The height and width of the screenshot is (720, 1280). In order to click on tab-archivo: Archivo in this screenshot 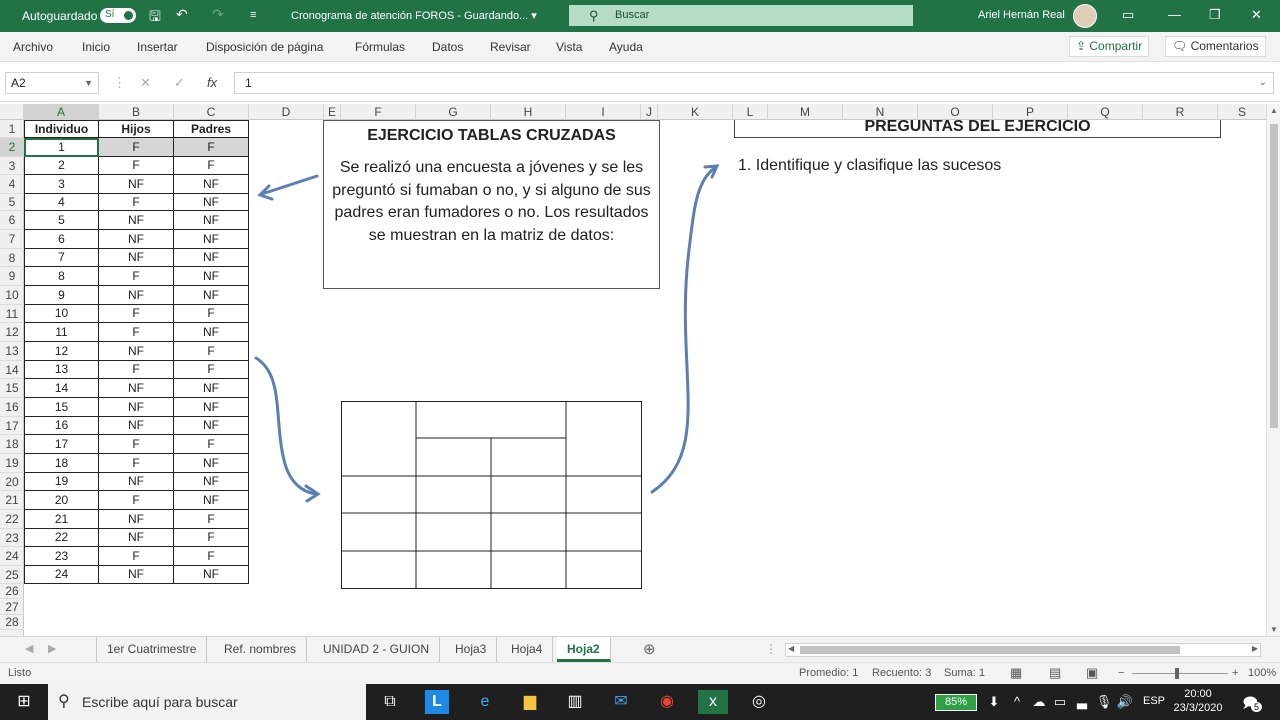, I will do `click(33, 47)`.